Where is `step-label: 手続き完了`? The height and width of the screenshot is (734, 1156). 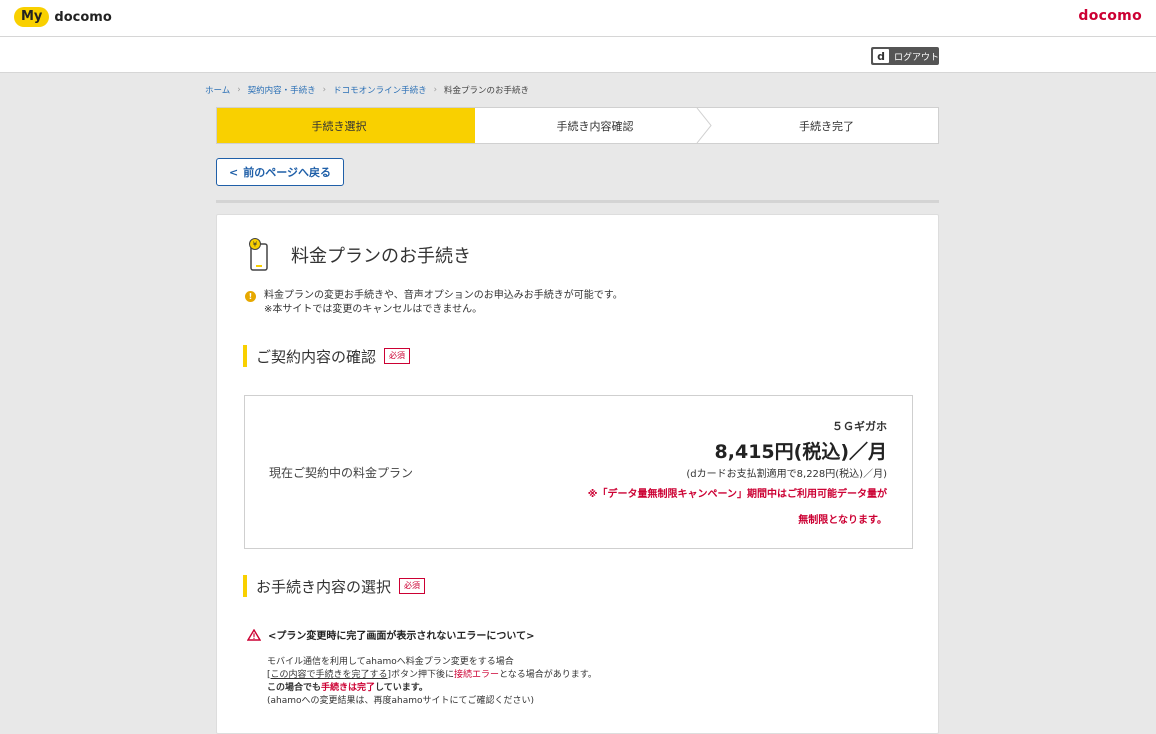
step-label: 手続き完了 is located at coordinates (826, 126).